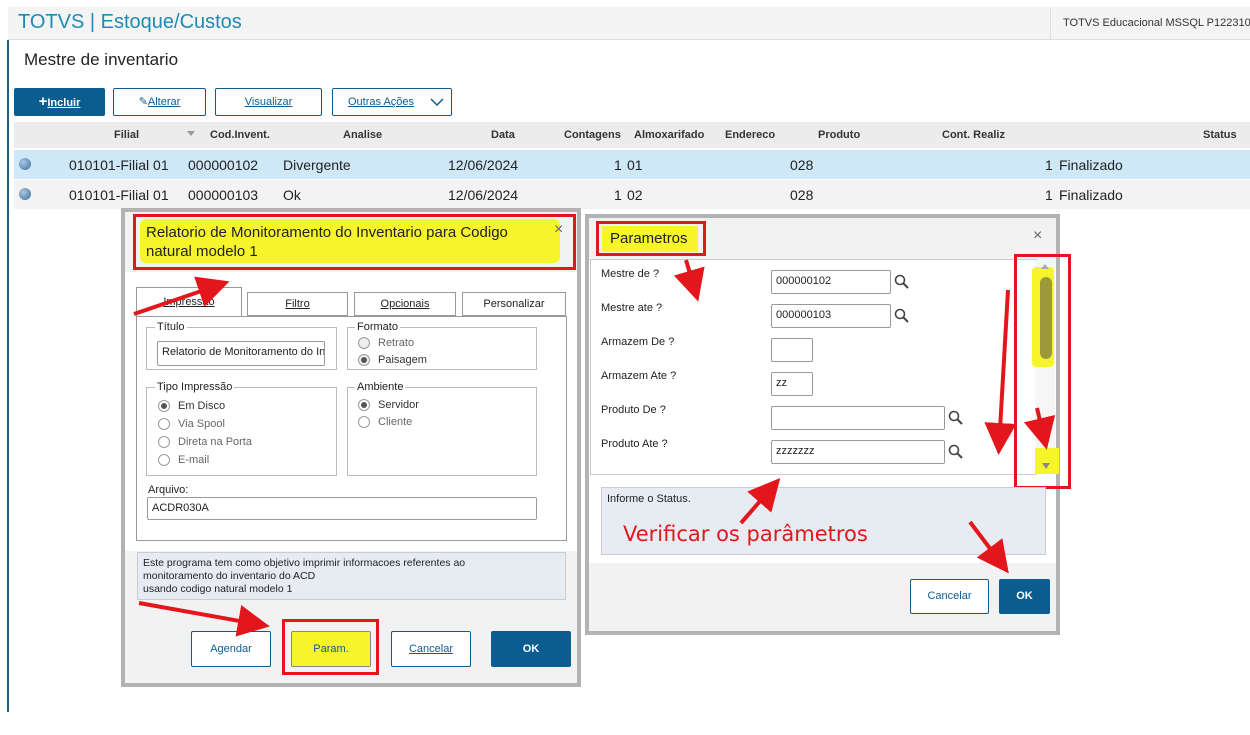  What do you see at coordinates (130, 22) in the screenshot?
I see `app-title: TOTVS | Estoque/Custos` at bounding box center [130, 22].